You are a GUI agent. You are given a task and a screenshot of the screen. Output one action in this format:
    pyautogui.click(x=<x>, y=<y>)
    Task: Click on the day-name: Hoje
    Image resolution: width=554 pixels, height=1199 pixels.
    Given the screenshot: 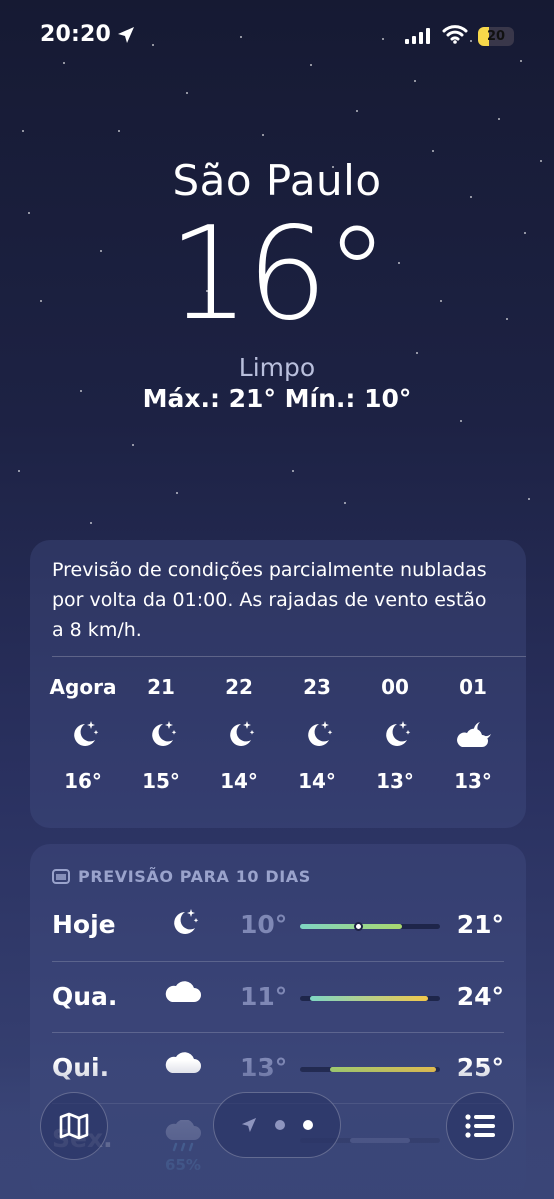 What is the action you would take?
    pyautogui.click(x=84, y=924)
    